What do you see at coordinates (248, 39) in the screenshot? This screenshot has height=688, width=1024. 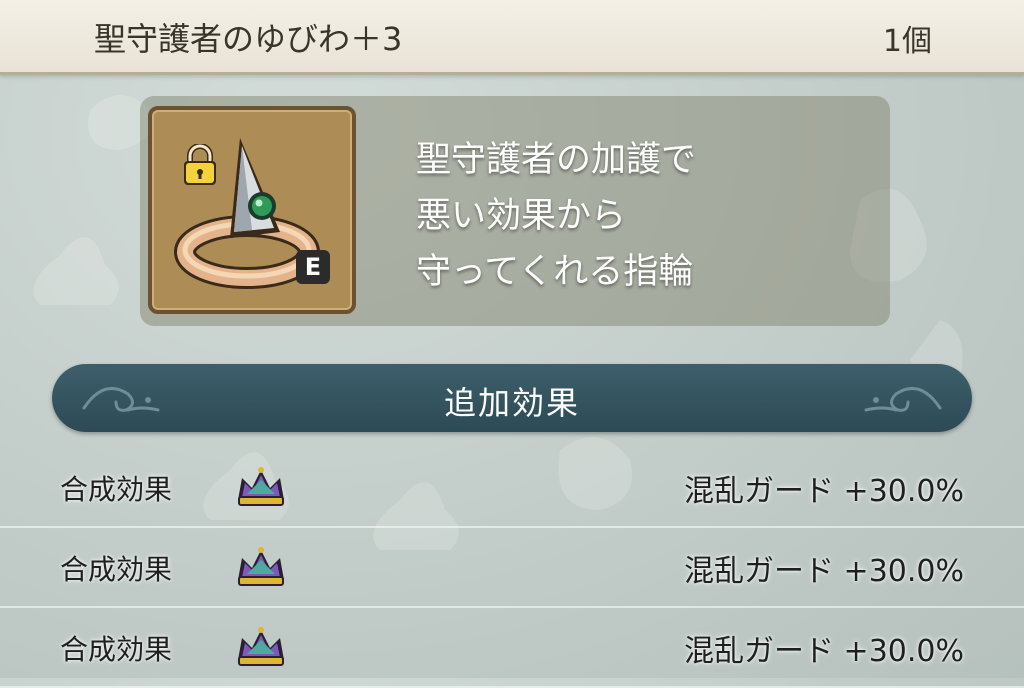 I see `item-name: 聖守護者のゆびわ＋3` at bounding box center [248, 39].